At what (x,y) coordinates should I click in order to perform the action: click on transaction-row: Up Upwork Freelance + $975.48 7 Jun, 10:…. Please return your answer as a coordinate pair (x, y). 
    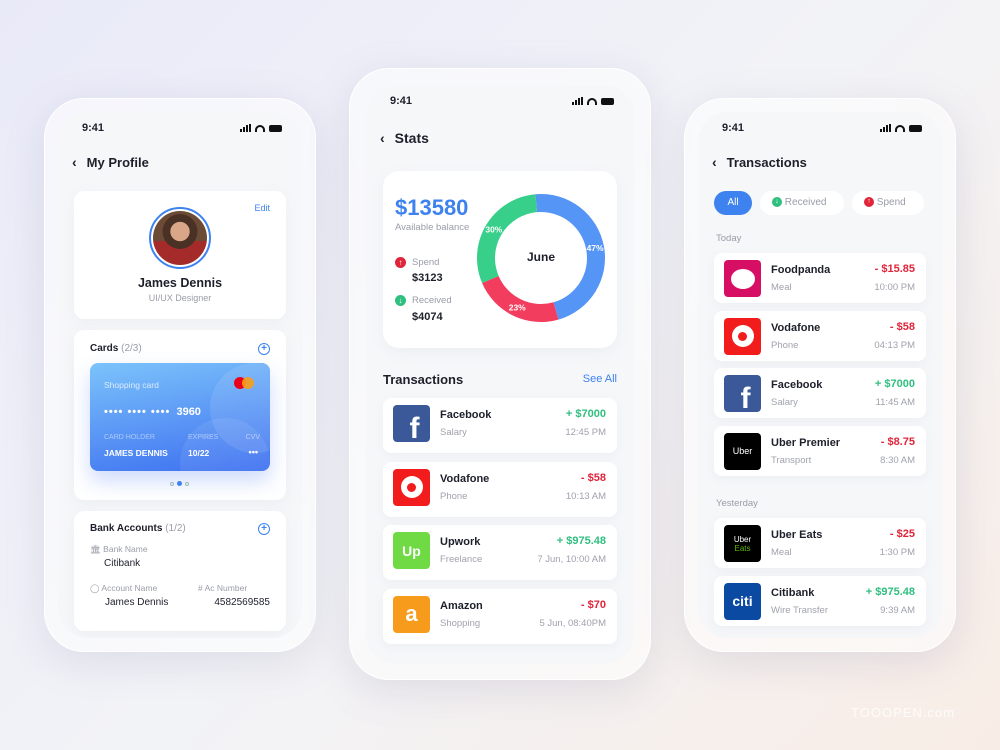
    Looking at the image, I should click on (500, 552).